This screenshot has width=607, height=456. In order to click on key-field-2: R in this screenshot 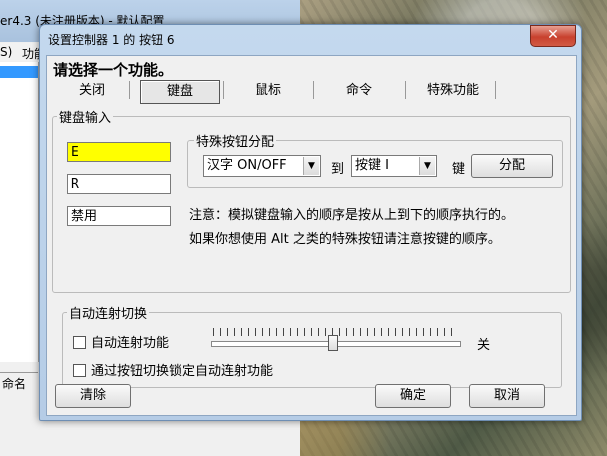, I will do `click(119, 184)`.